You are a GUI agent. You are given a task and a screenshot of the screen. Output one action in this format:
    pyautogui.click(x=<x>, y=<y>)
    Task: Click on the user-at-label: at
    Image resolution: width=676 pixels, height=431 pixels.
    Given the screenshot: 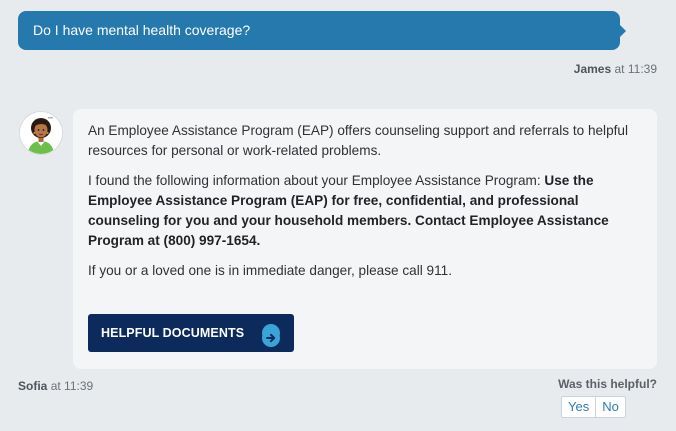 What is the action you would take?
    pyautogui.click(x=619, y=69)
    